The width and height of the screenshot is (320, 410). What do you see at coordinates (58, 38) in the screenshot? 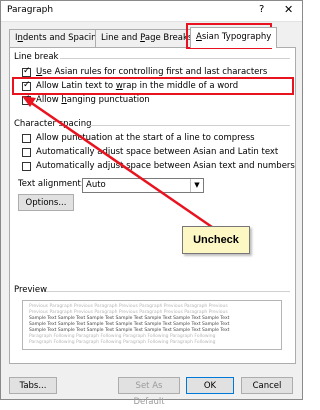
I see `tab-indents-and-spacing: Indents and Spacing` at bounding box center [58, 38].